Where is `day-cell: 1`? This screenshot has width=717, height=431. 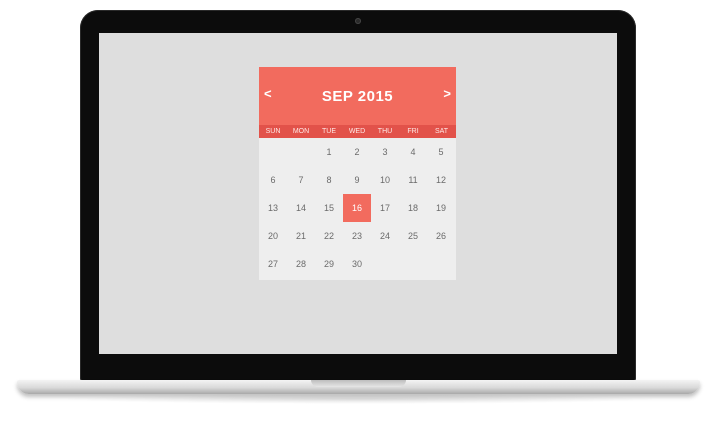
day-cell: 1 is located at coordinates (329, 152).